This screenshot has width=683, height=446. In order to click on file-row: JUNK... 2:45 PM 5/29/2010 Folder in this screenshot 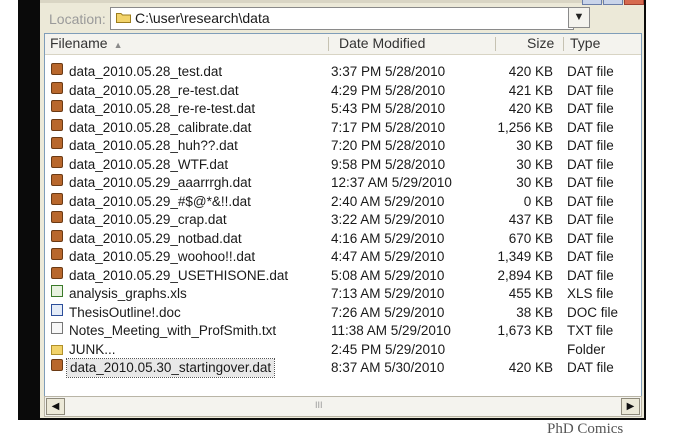, I will do `click(343, 350)`.